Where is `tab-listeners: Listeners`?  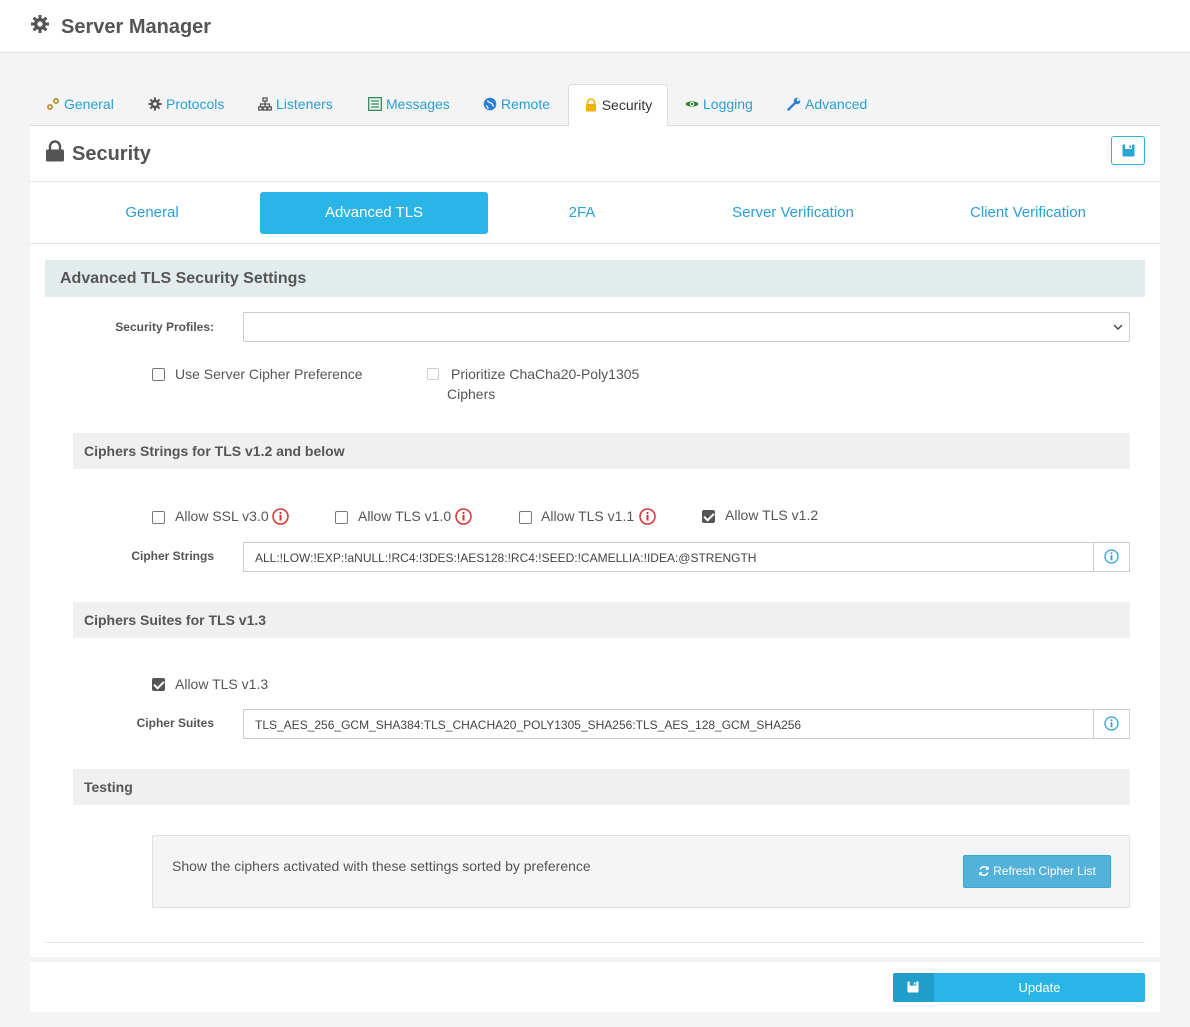 tab-listeners: Listeners is located at coordinates (295, 105).